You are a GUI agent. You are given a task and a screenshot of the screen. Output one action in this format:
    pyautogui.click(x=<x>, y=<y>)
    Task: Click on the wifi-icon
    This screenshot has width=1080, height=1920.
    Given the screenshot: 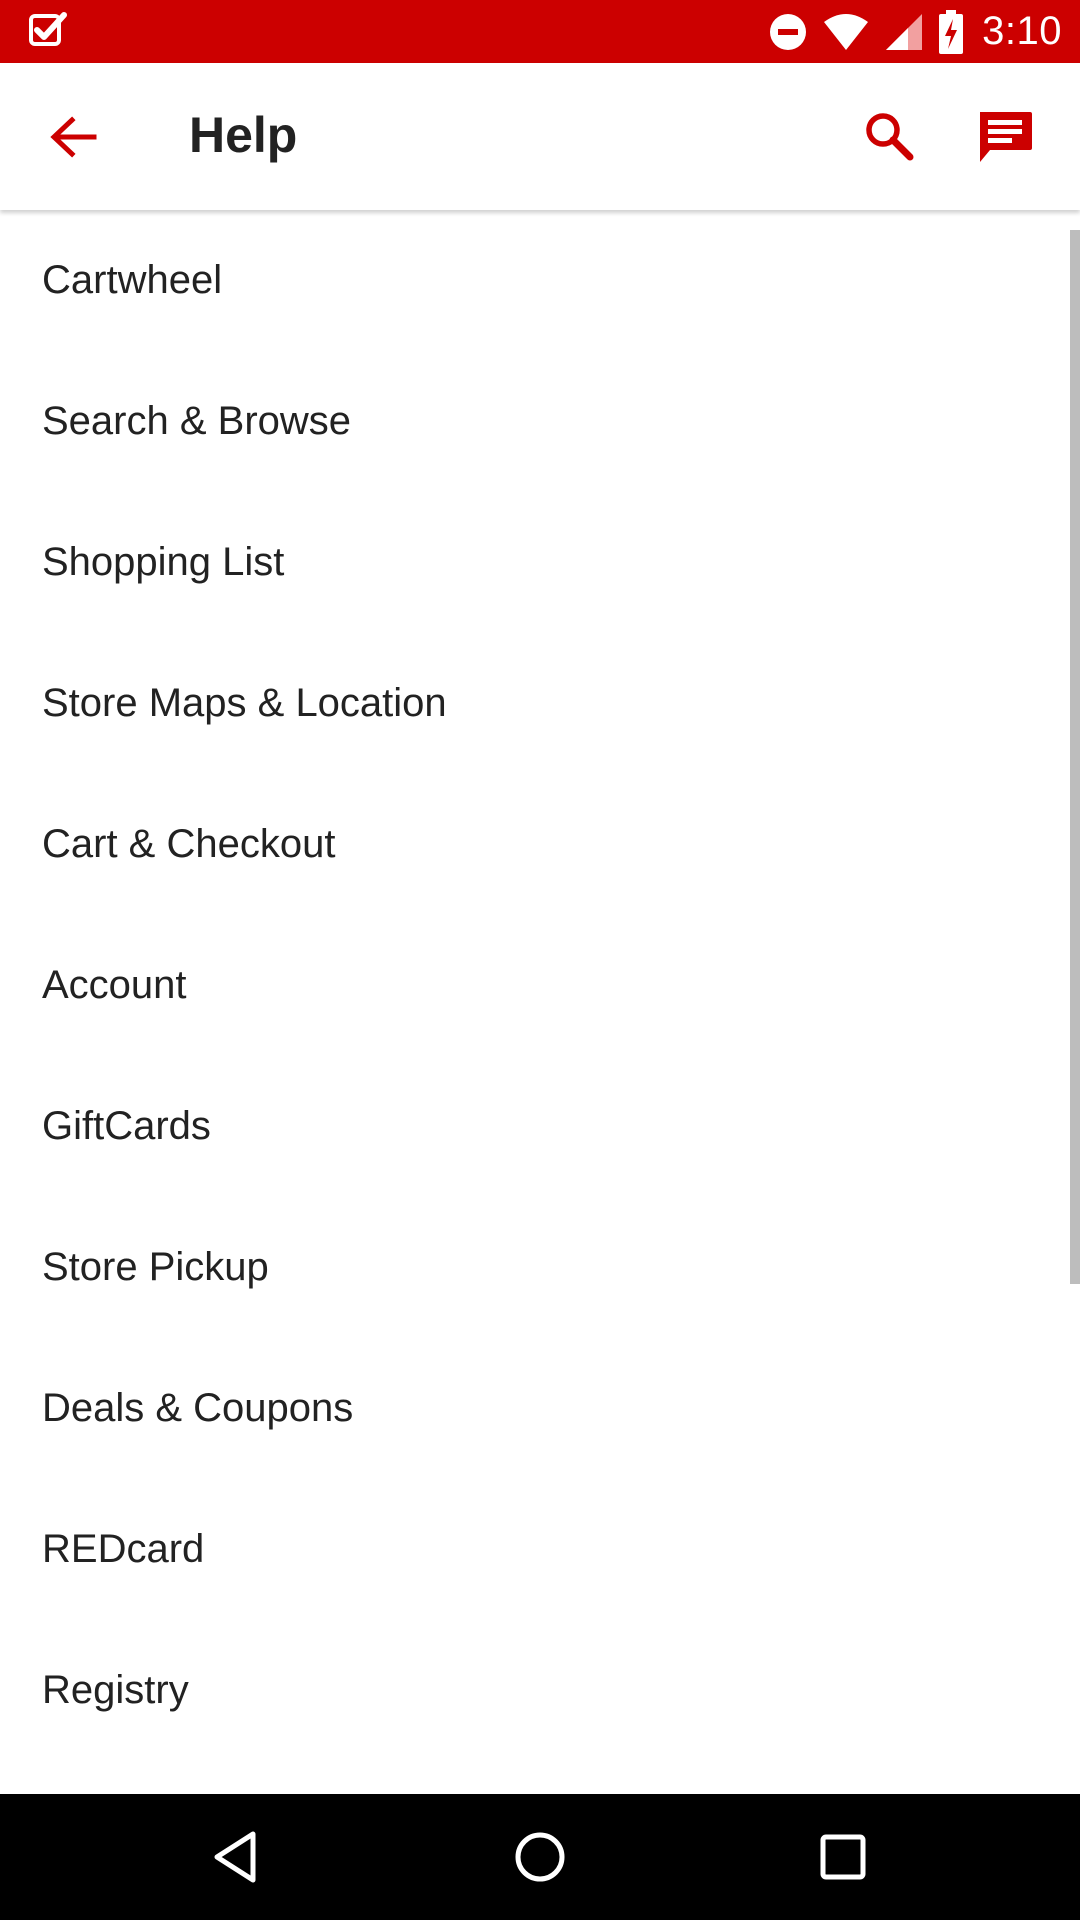 What is the action you would take?
    pyautogui.click(x=846, y=32)
    